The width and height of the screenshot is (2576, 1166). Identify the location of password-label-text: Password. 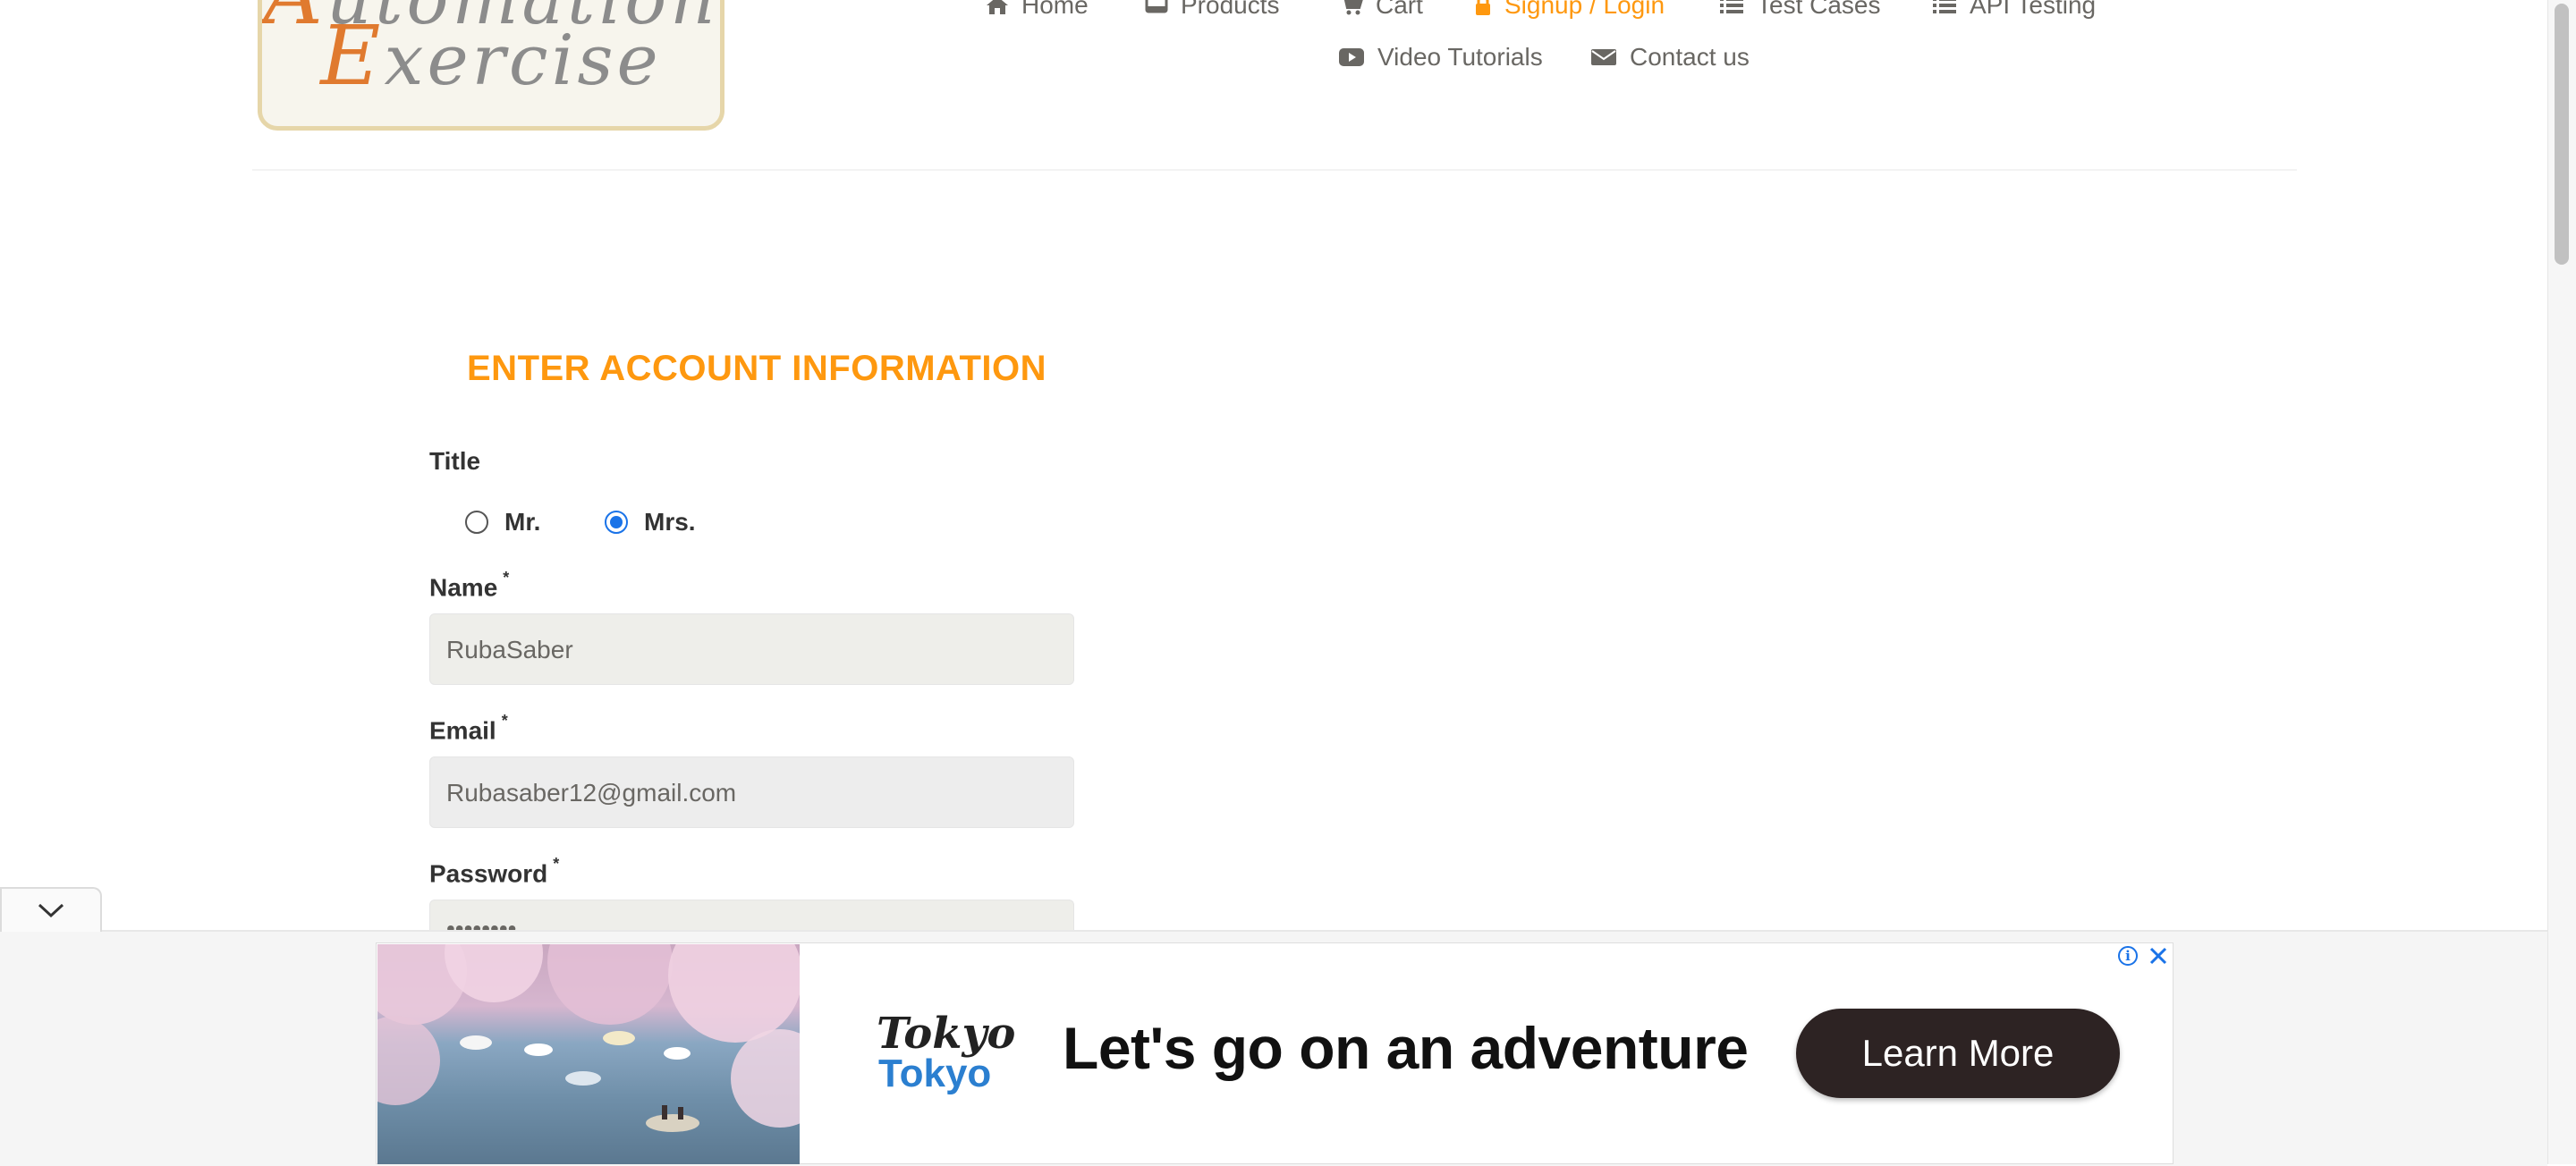
(488, 873).